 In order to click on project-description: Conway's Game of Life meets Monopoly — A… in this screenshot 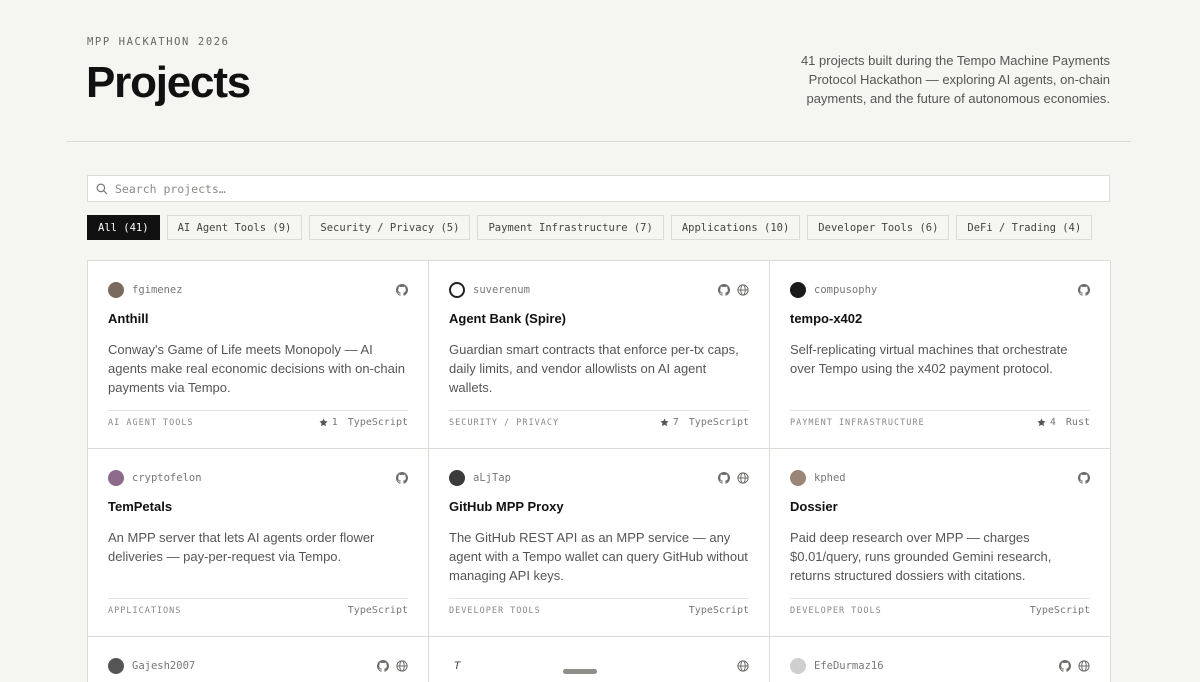, I will do `click(256, 368)`.